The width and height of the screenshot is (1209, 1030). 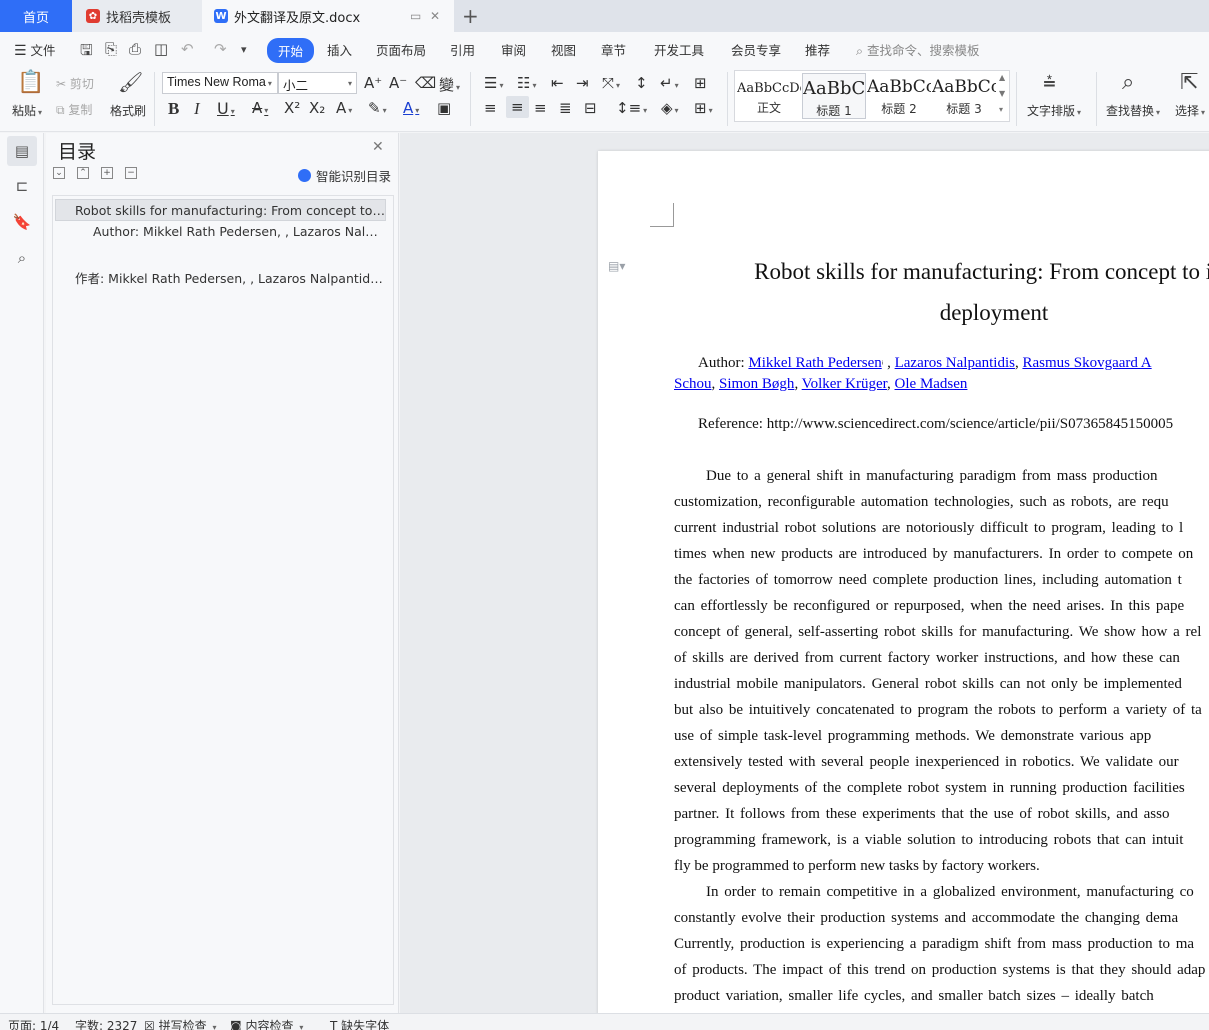 I want to click on text-effect-icon: A ▾, so click(x=344, y=108).